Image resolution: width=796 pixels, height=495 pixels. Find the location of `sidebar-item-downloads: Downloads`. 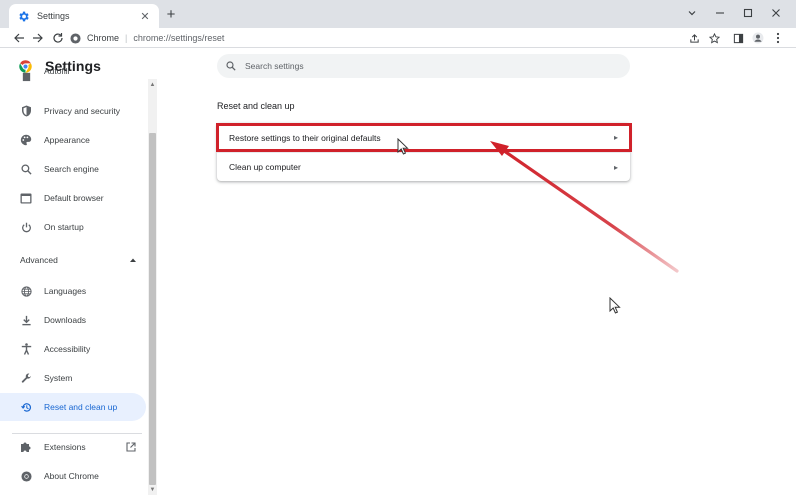

sidebar-item-downloads: Downloads is located at coordinates (73, 320).